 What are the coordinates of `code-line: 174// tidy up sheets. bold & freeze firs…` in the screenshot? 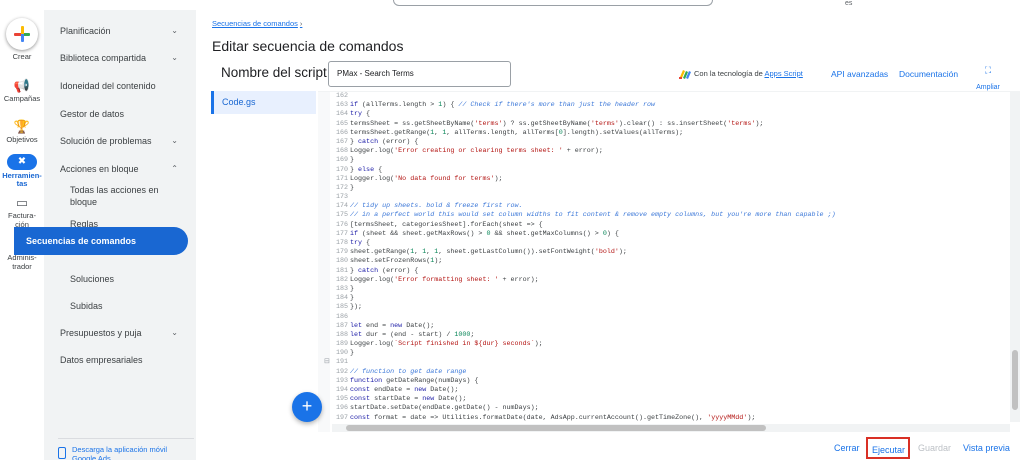 It's located at (667, 206).